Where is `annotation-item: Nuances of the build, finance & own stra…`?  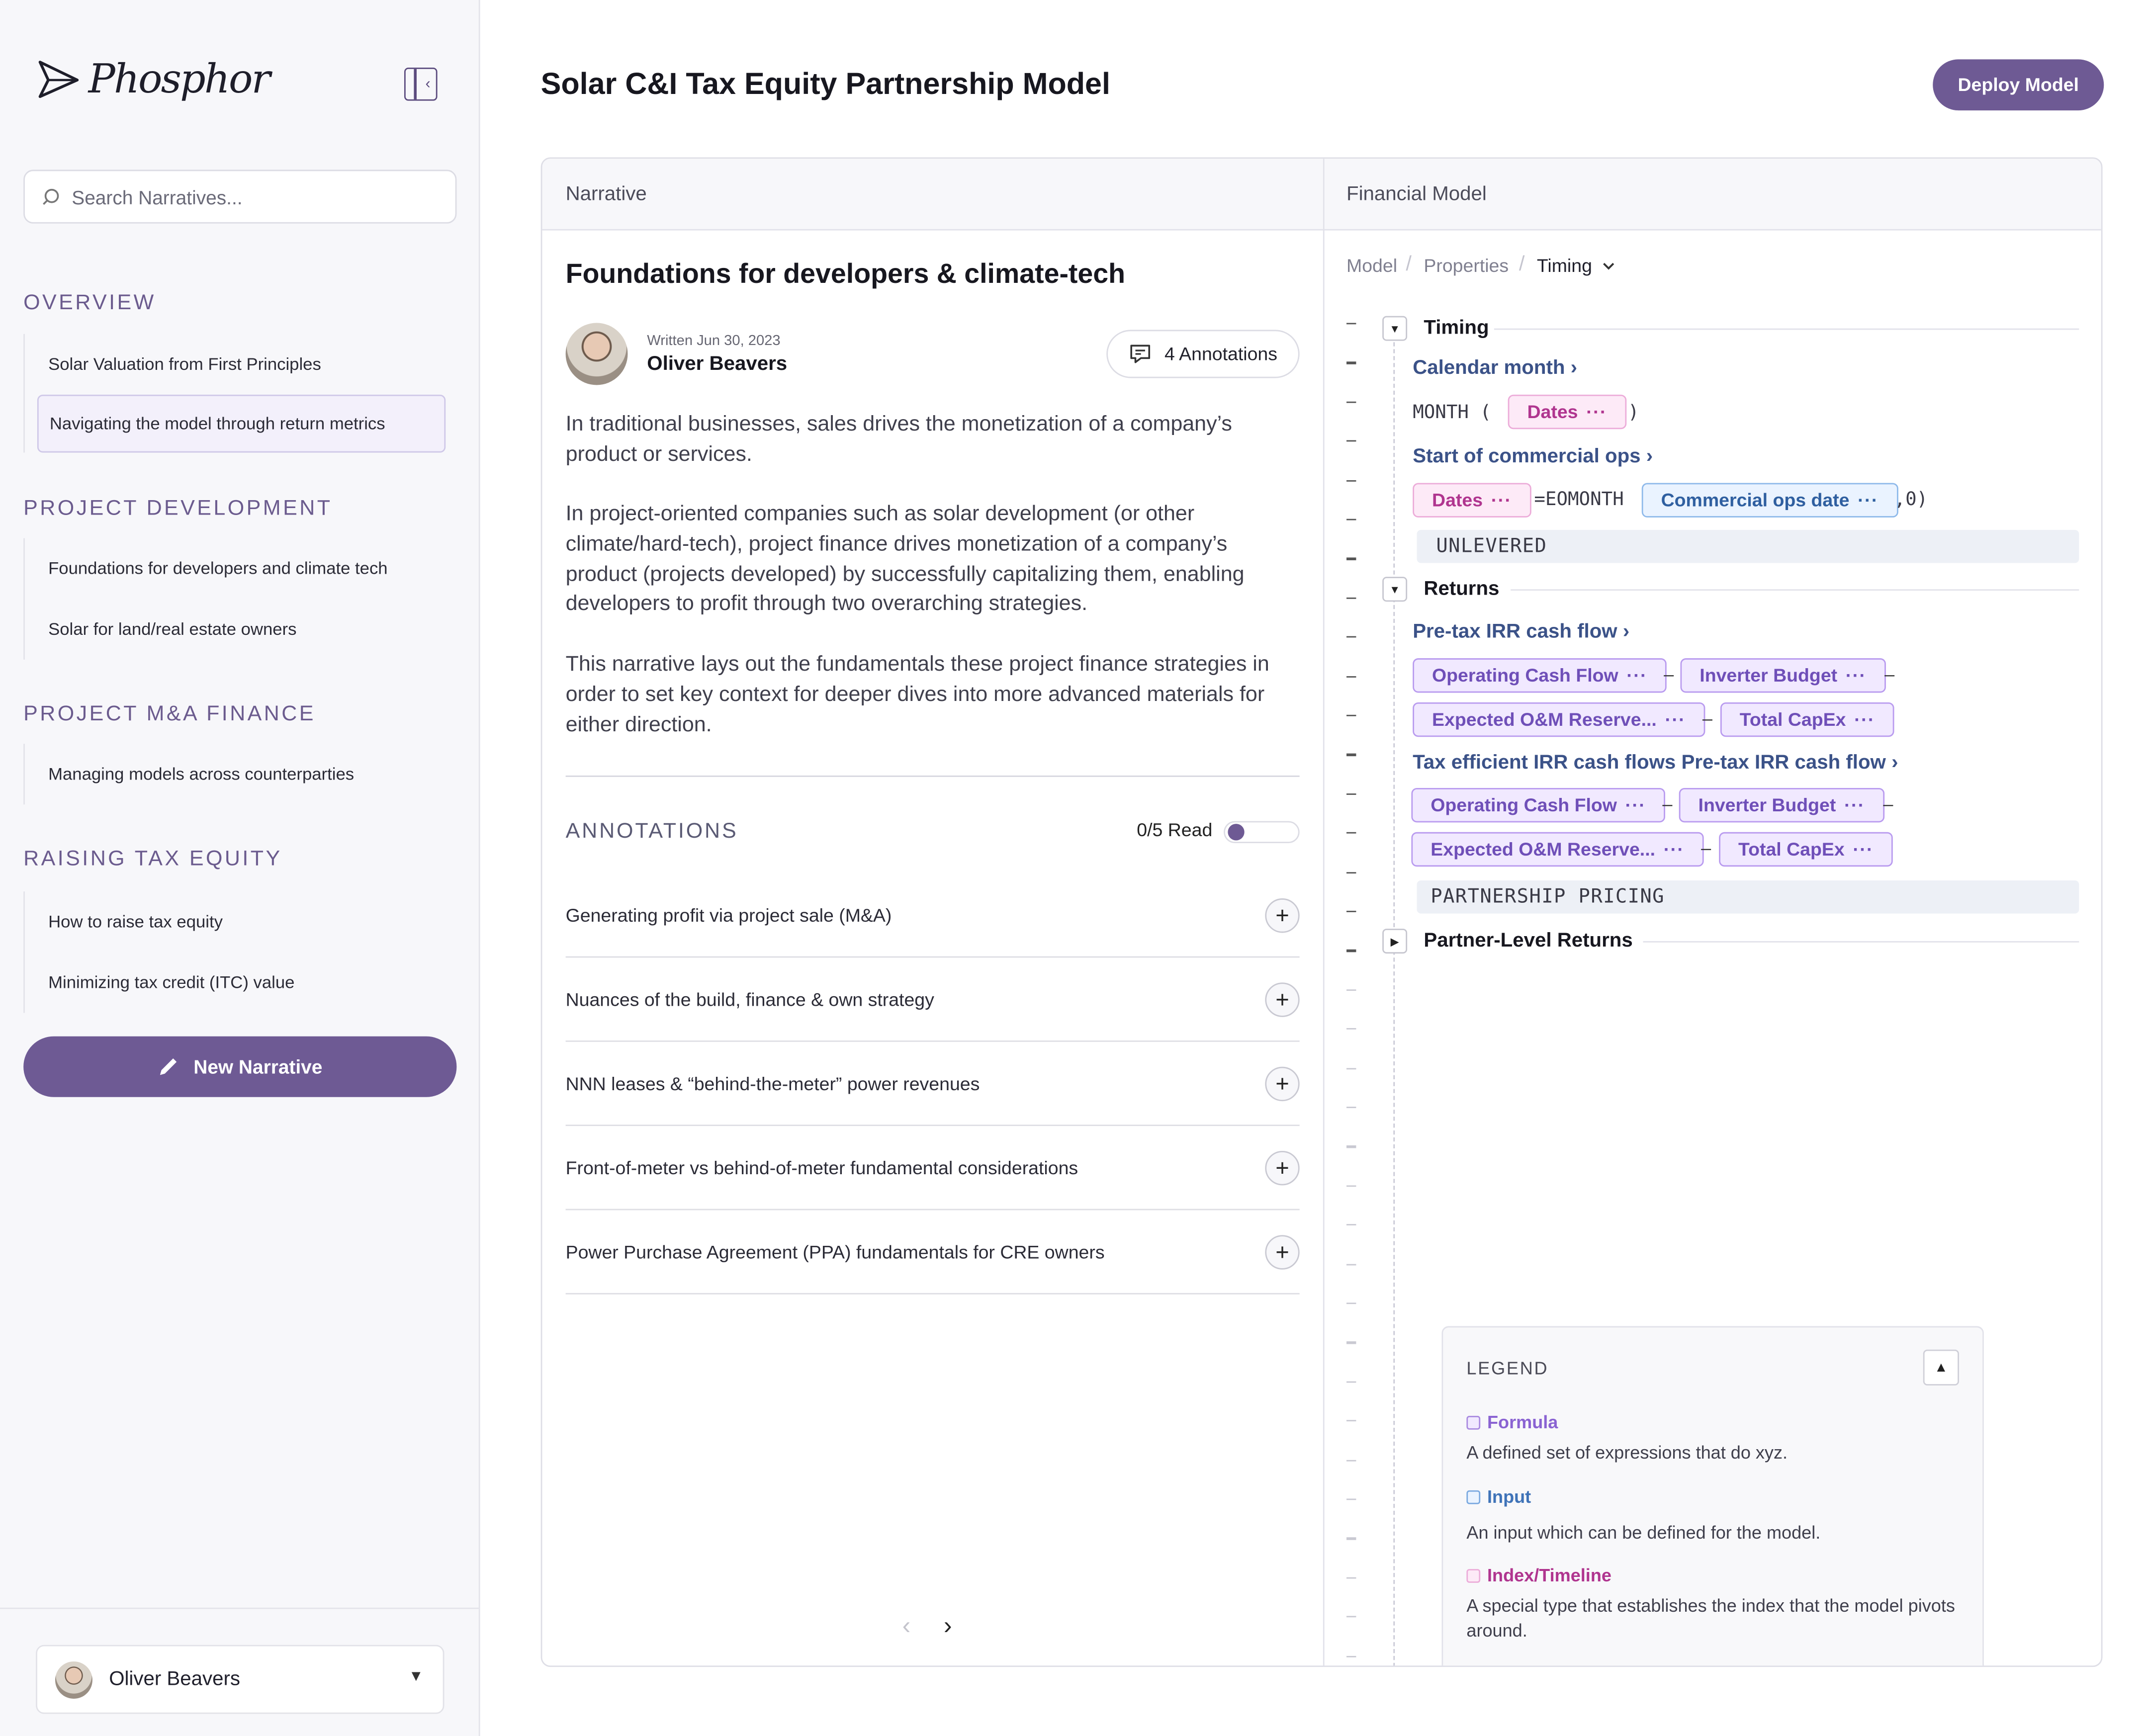
annotation-item: Nuances of the build, finance & own stra… is located at coordinates (933, 1000).